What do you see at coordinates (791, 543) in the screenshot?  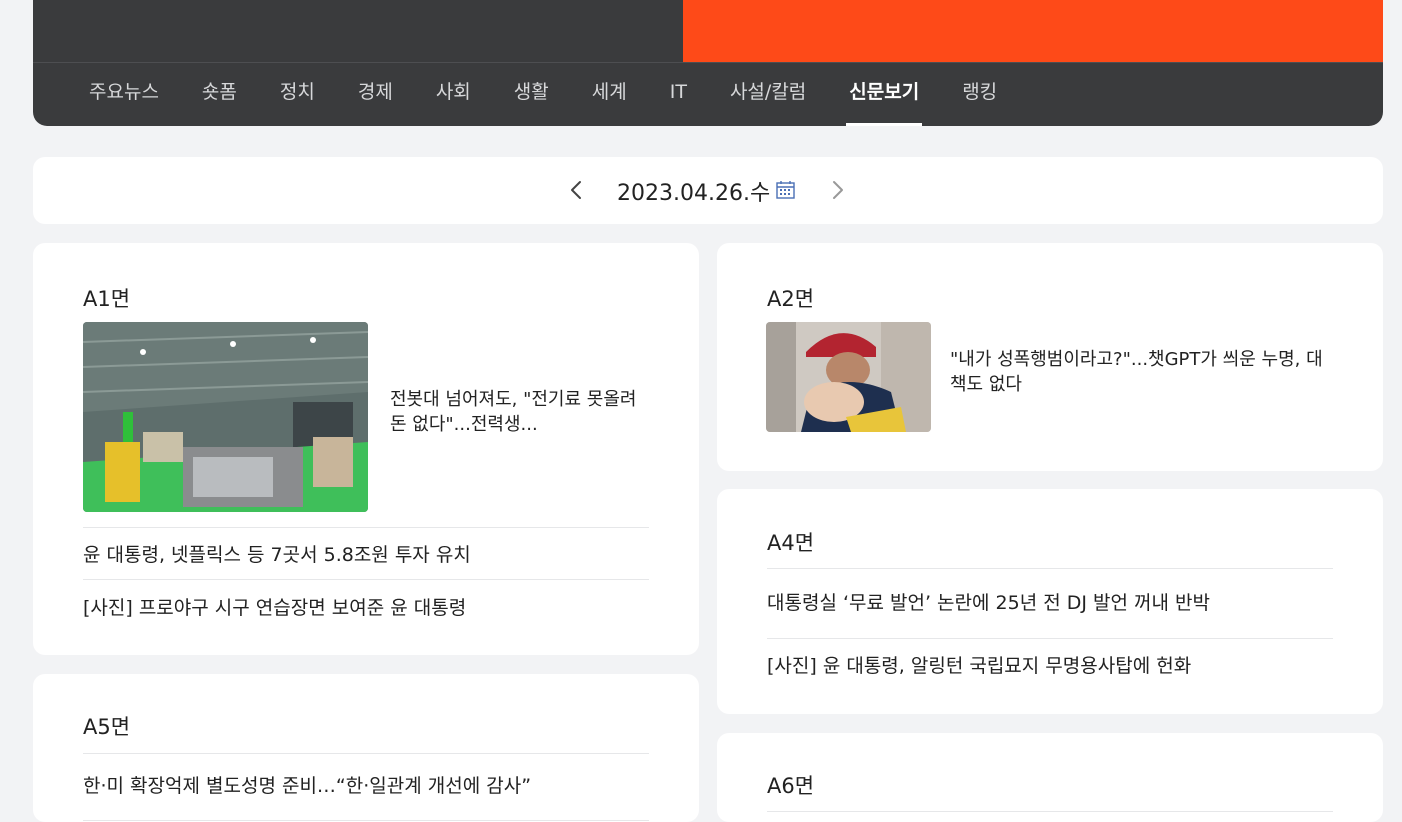 I see `page-title: A4면` at bounding box center [791, 543].